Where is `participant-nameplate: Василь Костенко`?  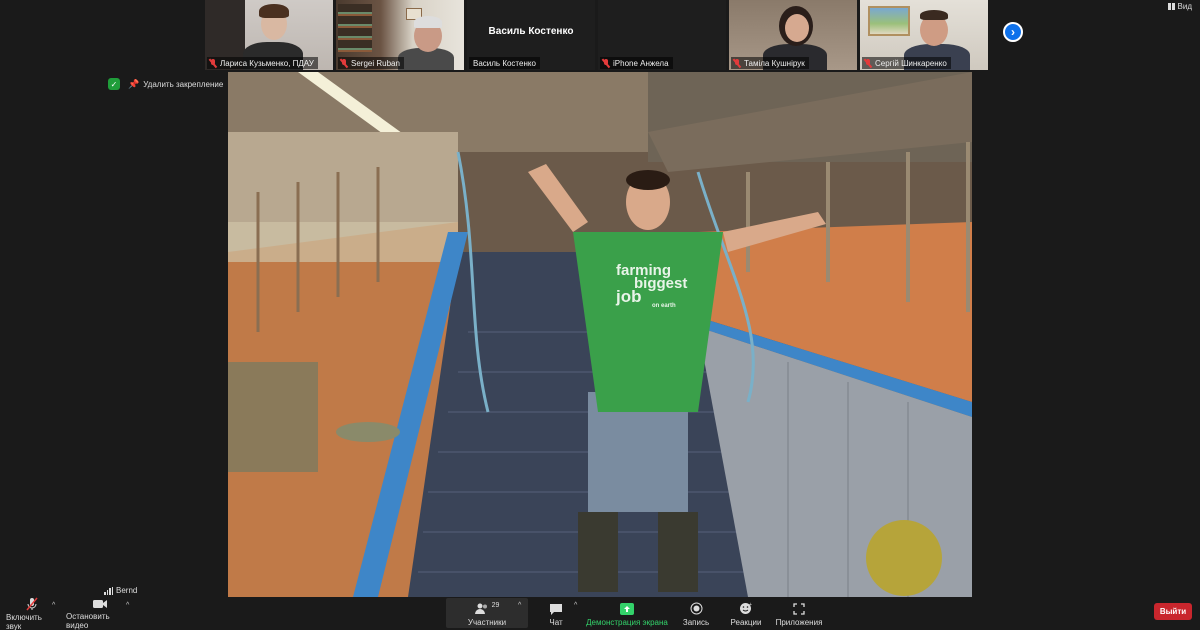 participant-nameplate: Василь Костенко is located at coordinates (504, 63).